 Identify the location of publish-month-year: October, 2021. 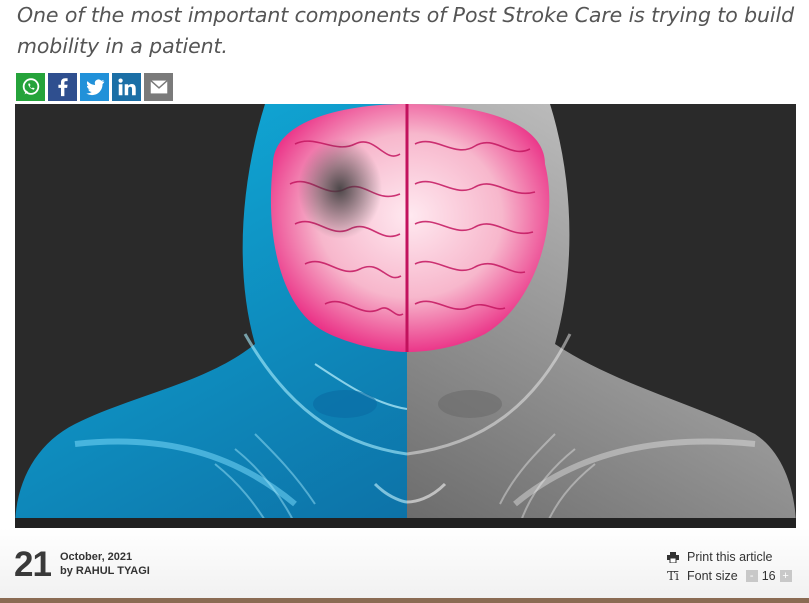
(96, 557).